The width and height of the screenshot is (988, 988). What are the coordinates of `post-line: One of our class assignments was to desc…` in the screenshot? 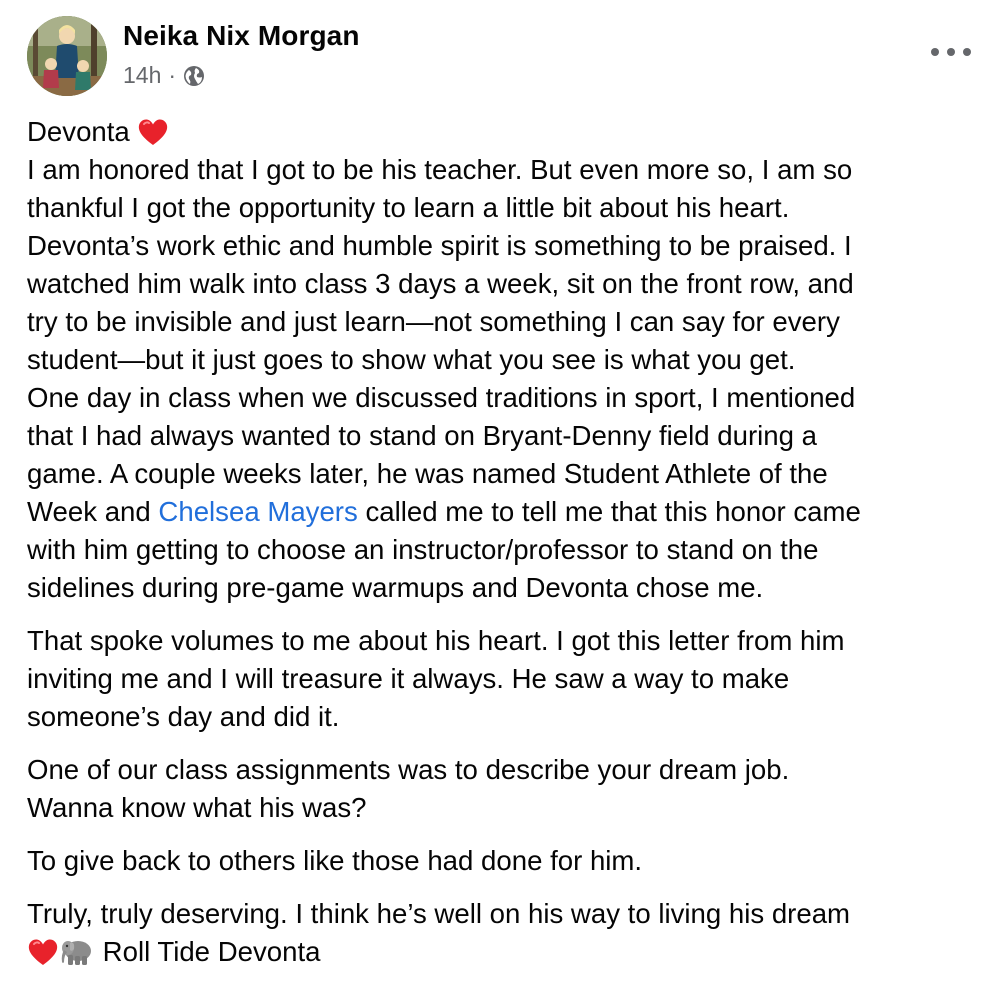 It's located at (408, 769).